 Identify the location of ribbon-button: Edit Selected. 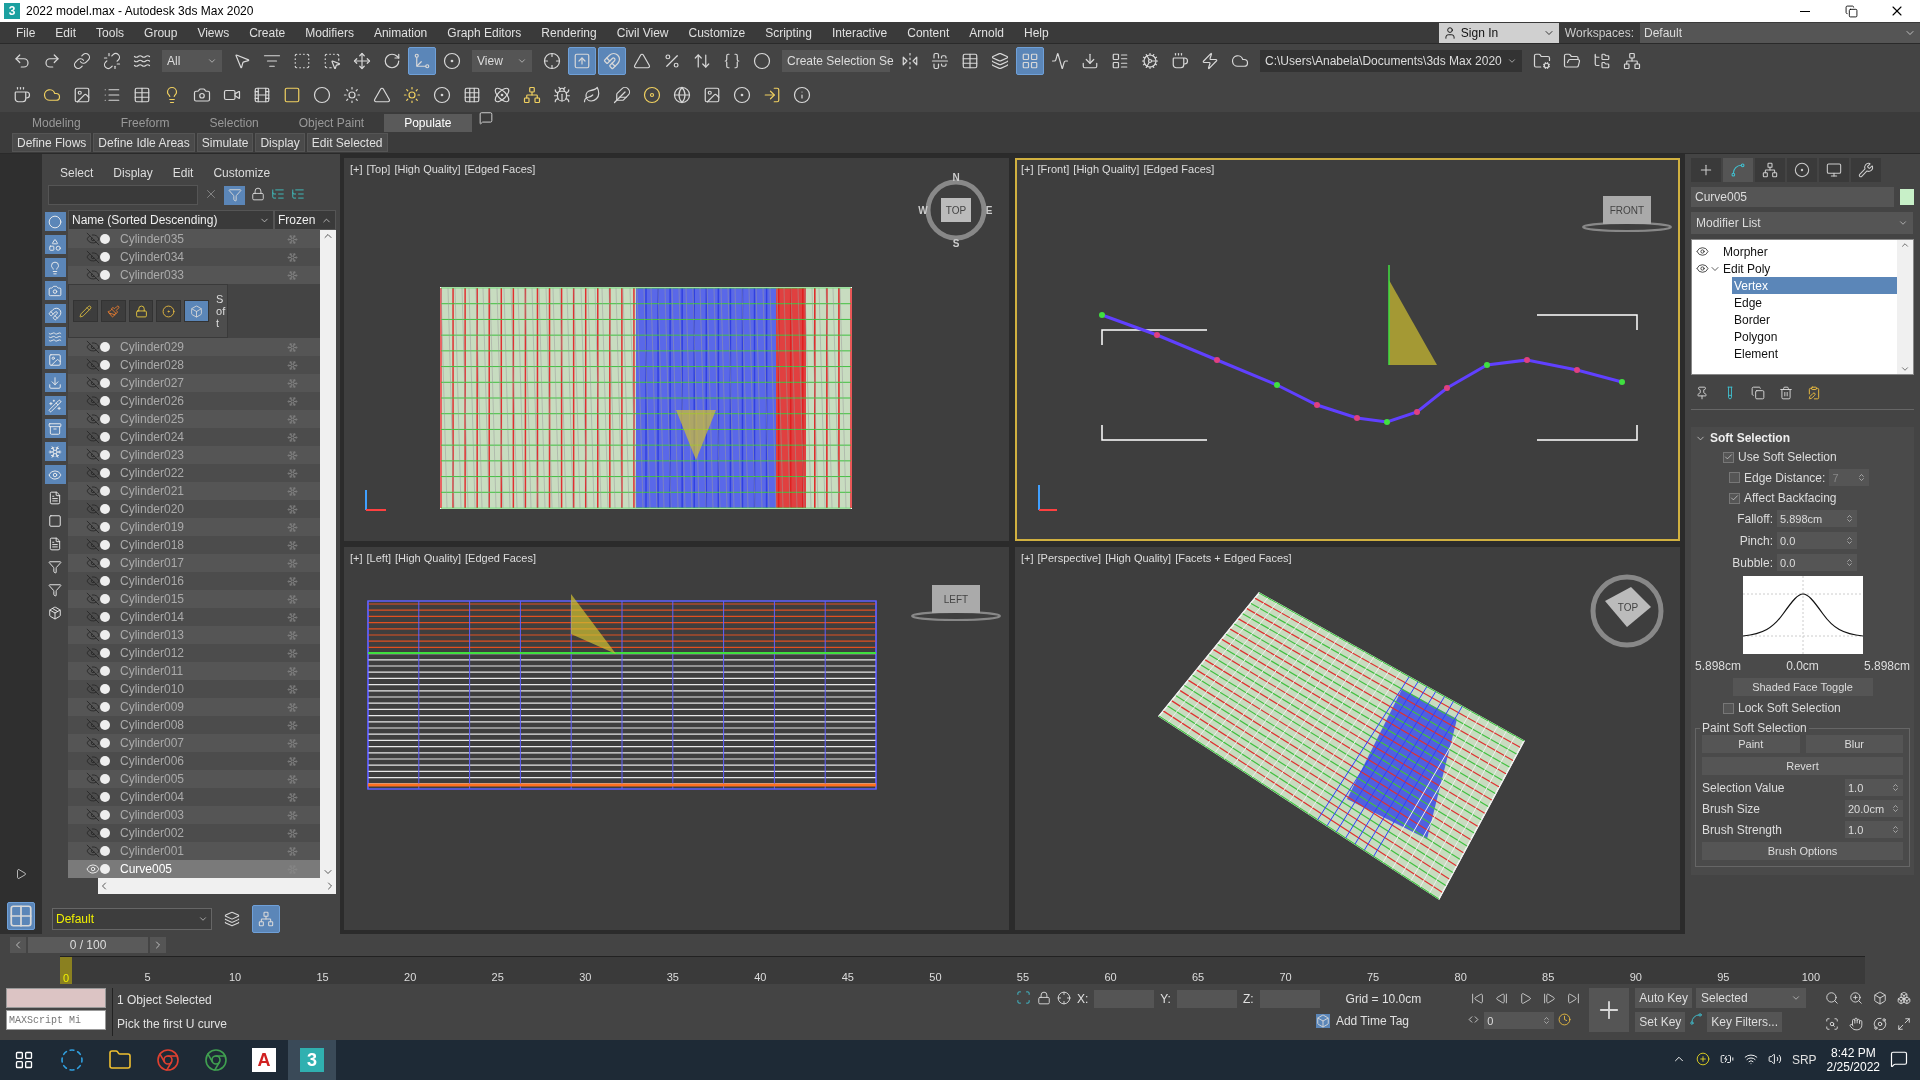
(347, 142).